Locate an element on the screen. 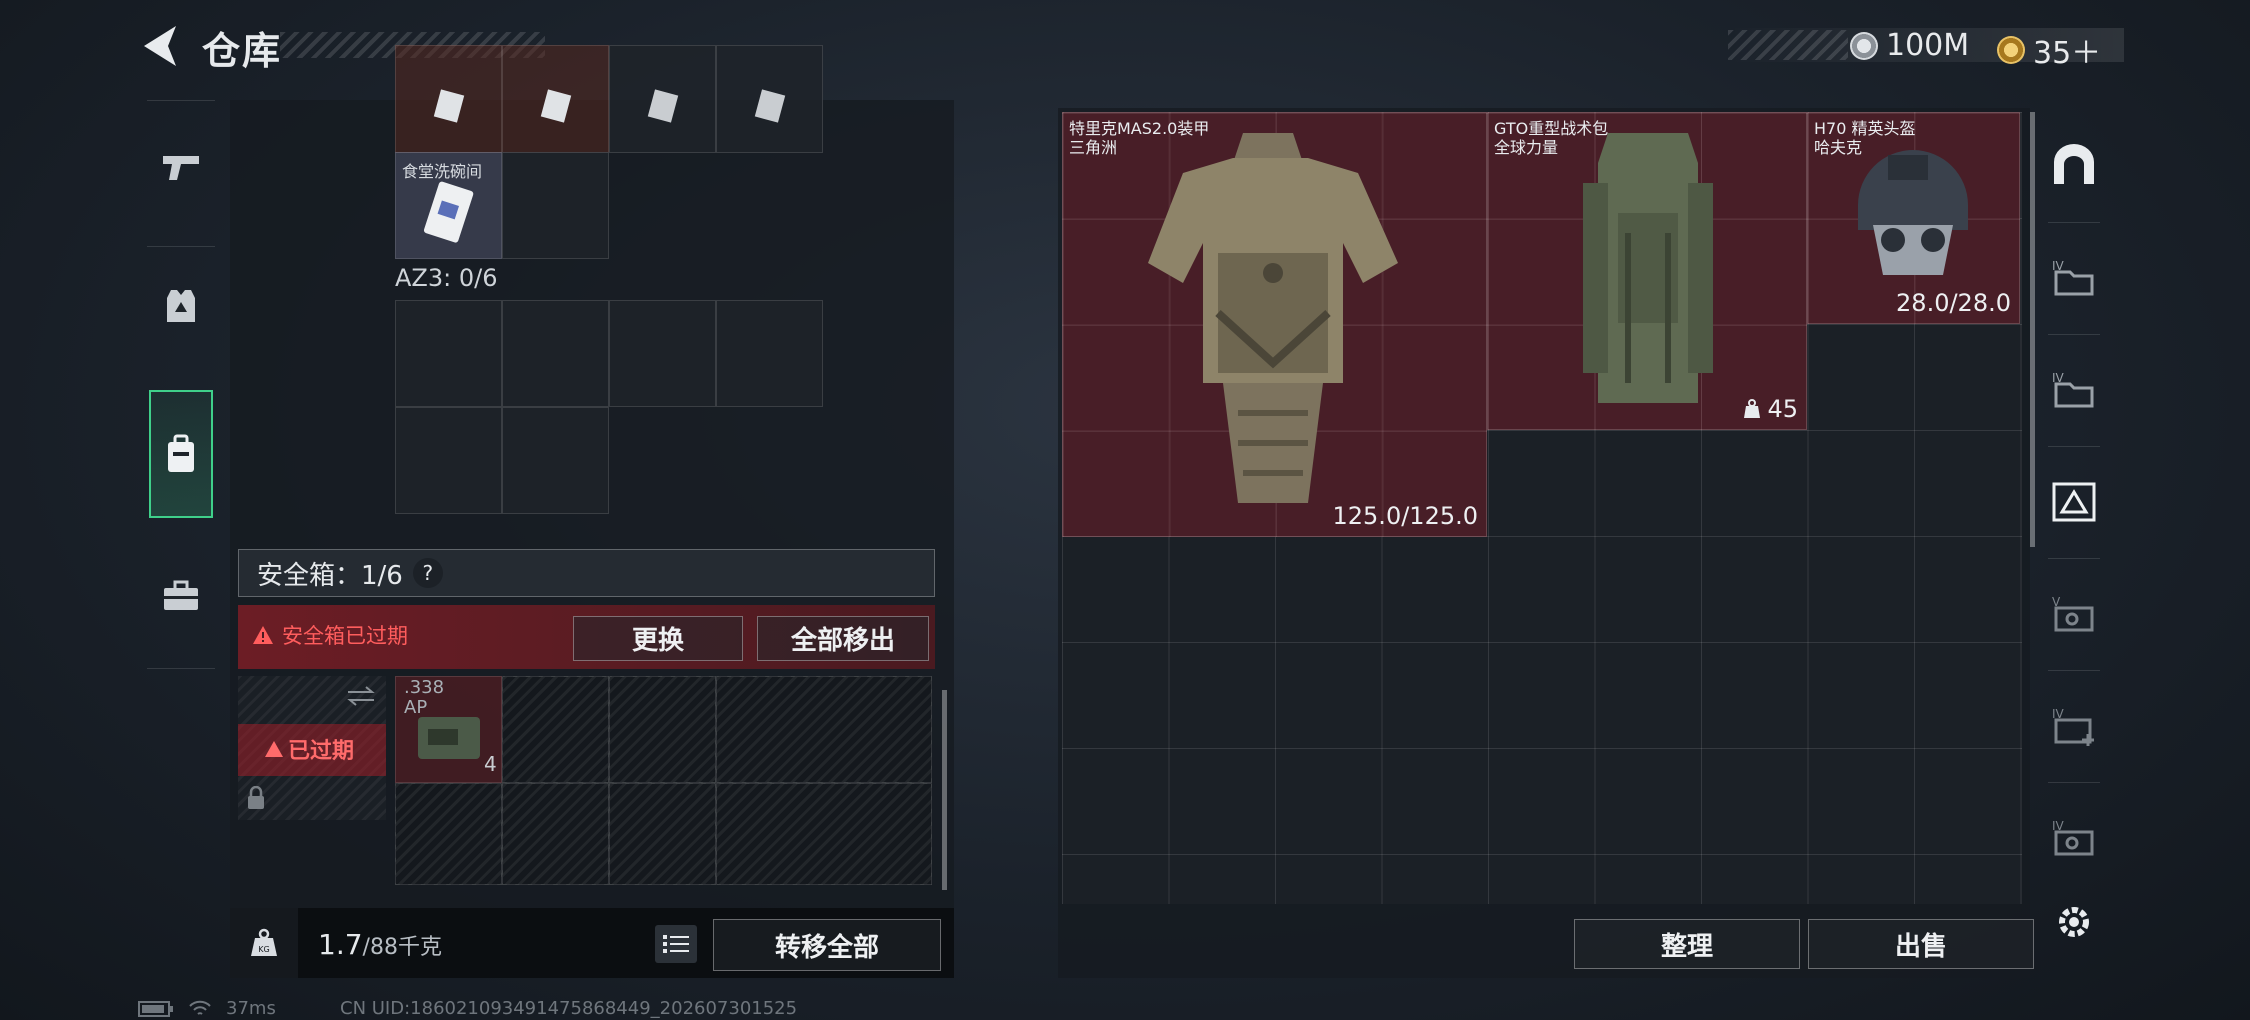 The height and width of the screenshot is (1020, 2250). photo-4-icon: IV is located at coordinates (2073, 837).